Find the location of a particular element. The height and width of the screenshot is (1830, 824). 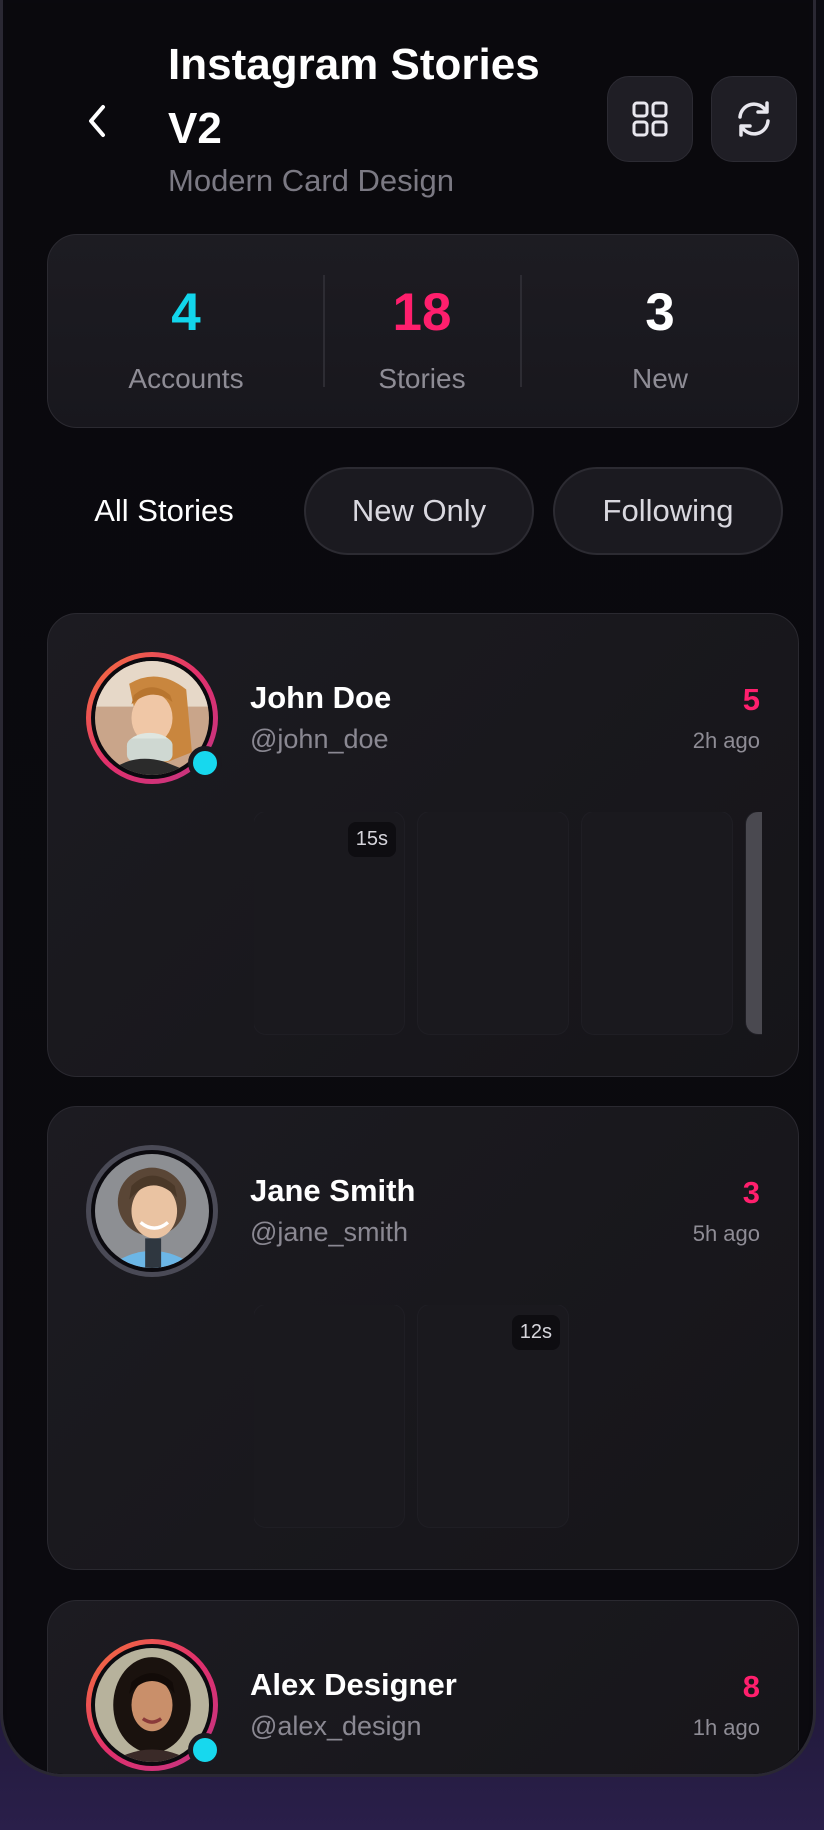

story-thumbnail: 12s is located at coordinates (493, 1416).